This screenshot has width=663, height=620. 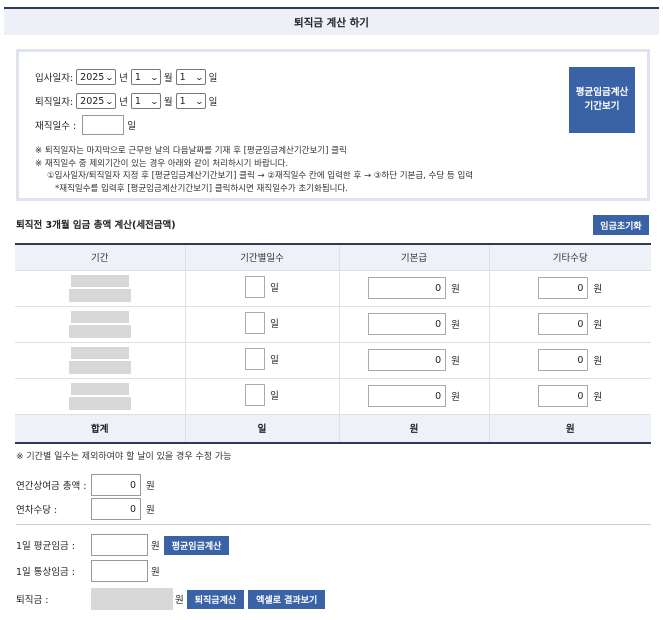 I want to click on bonus-label: 연간상여금 총액 :, so click(x=51, y=486).